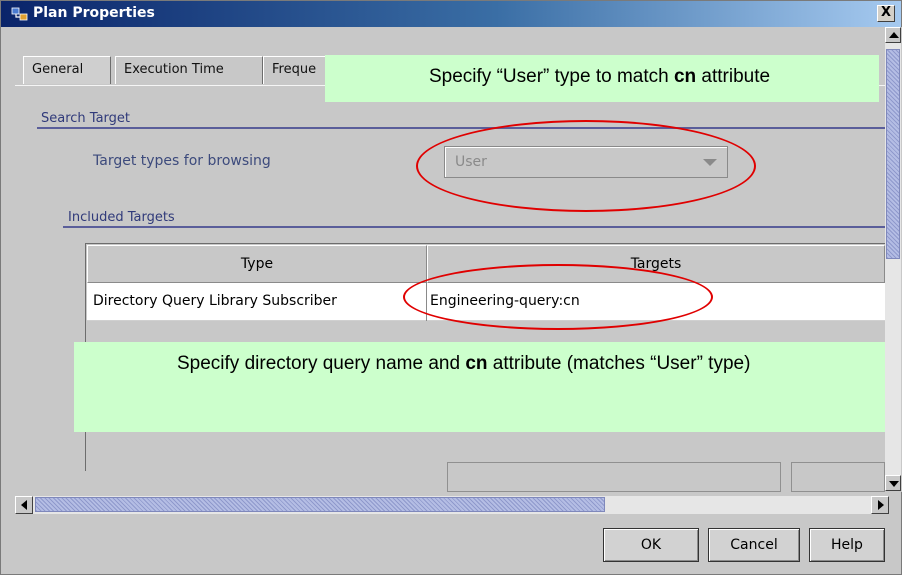  I want to click on scroll-down-button, so click(893, 483).